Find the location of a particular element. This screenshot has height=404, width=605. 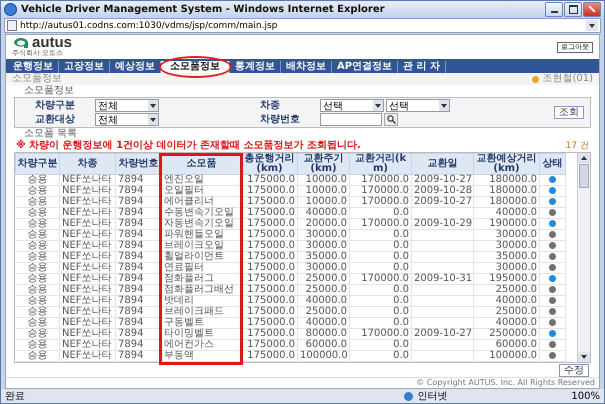

scrollbar is located at coordinates (583, 257).